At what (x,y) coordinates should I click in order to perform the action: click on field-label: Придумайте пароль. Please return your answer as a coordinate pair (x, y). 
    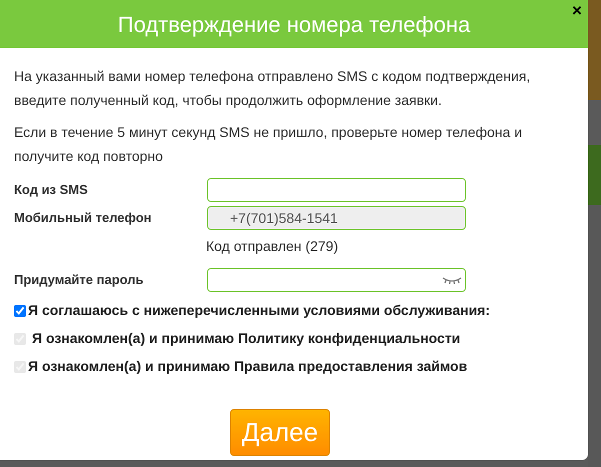
    Looking at the image, I should click on (79, 280).